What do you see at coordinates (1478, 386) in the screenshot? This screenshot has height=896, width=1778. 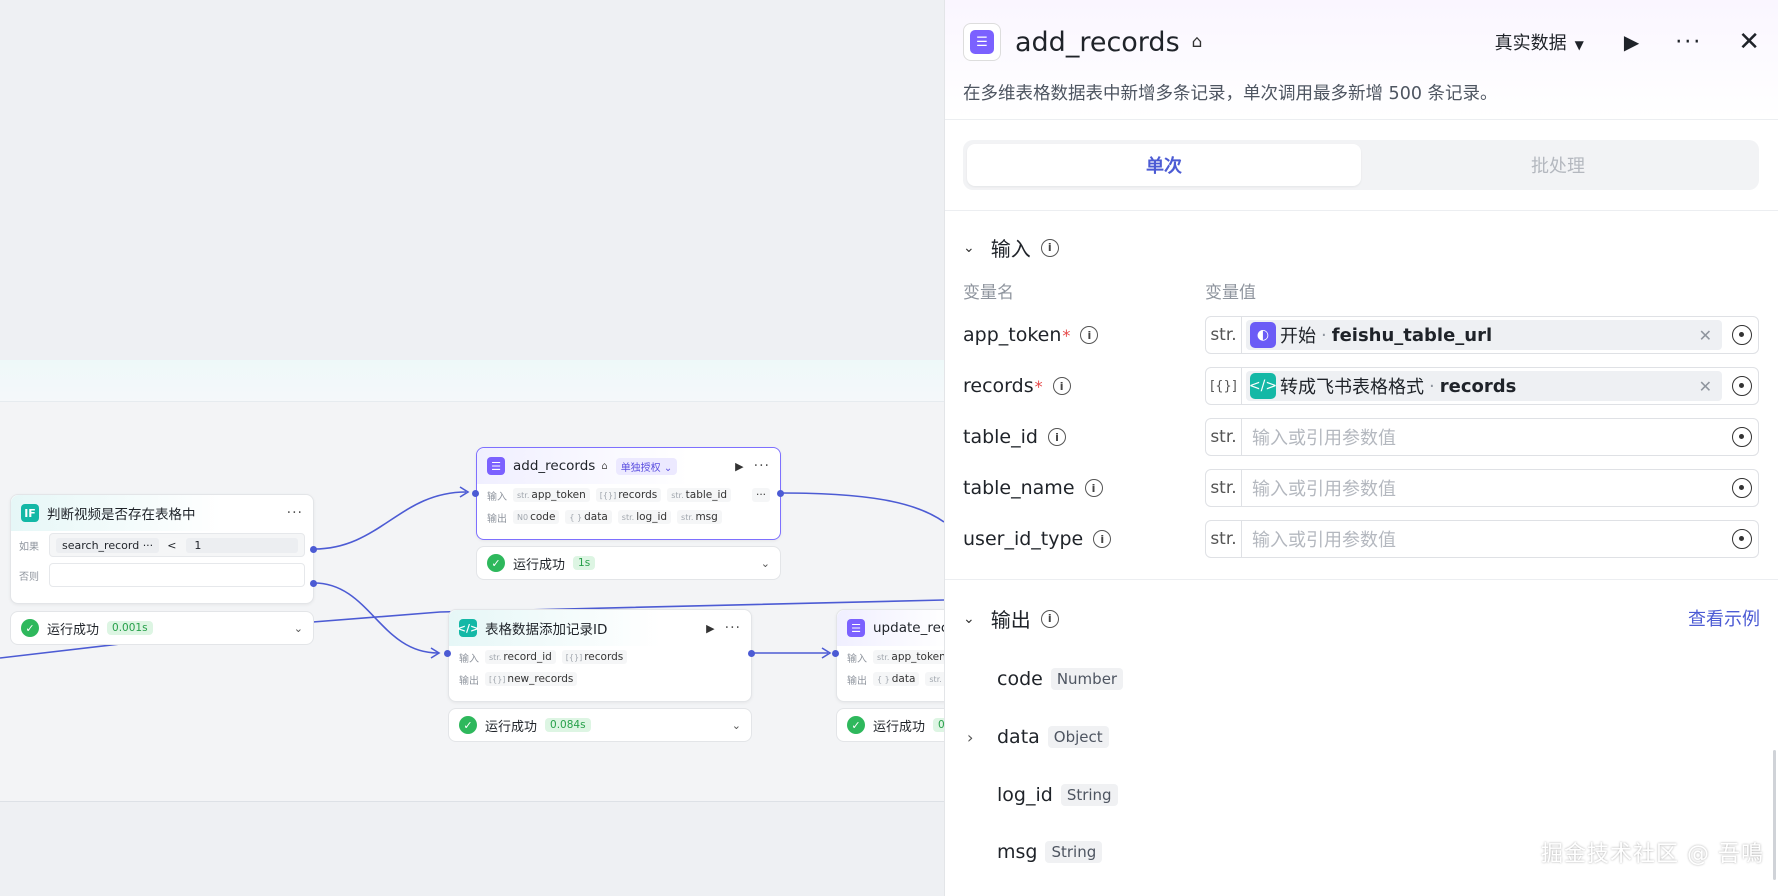 I see `ref-variable: records` at bounding box center [1478, 386].